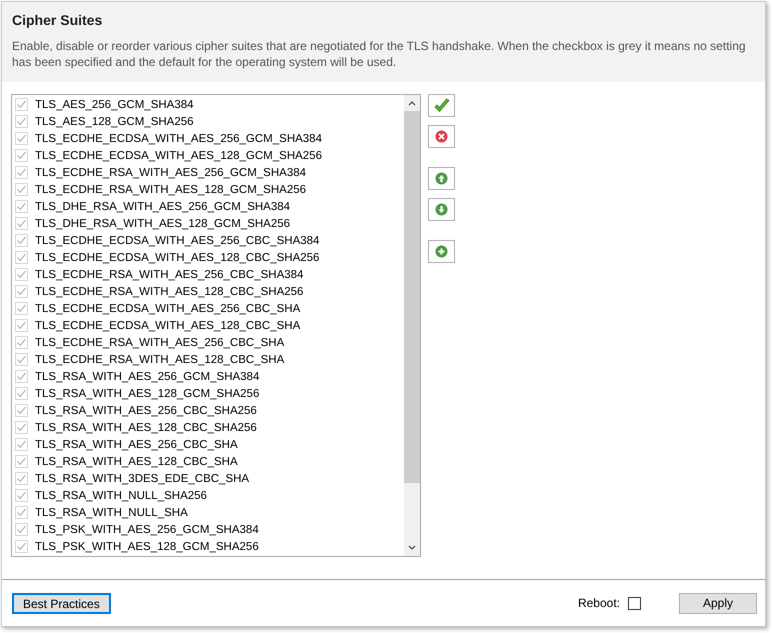  I want to click on cipher-suite-name: TLS_ECDHE_ECDSA_WITH_AES_128_CBC_SHA, so click(167, 326).